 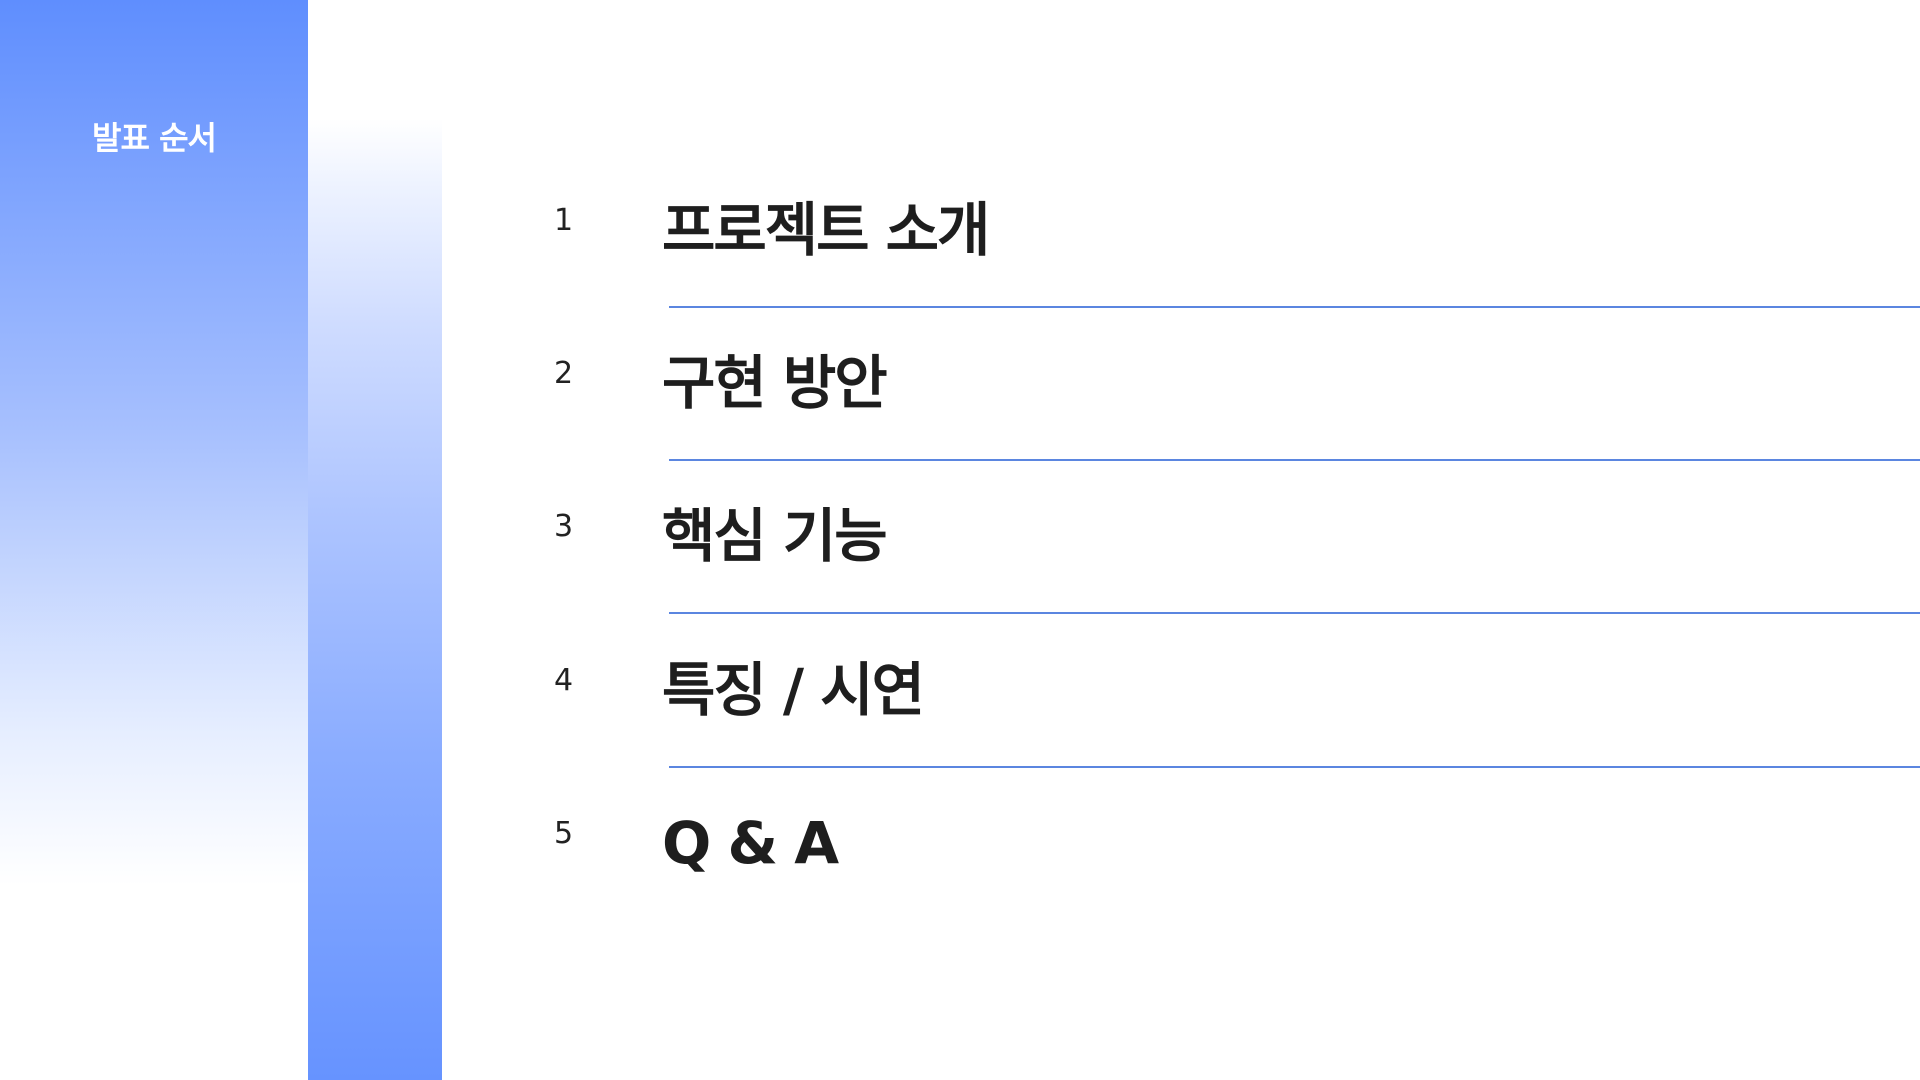 What do you see at coordinates (564, 526) in the screenshot?
I see `agenda-item-number: 3` at bounding box center [564, 526].